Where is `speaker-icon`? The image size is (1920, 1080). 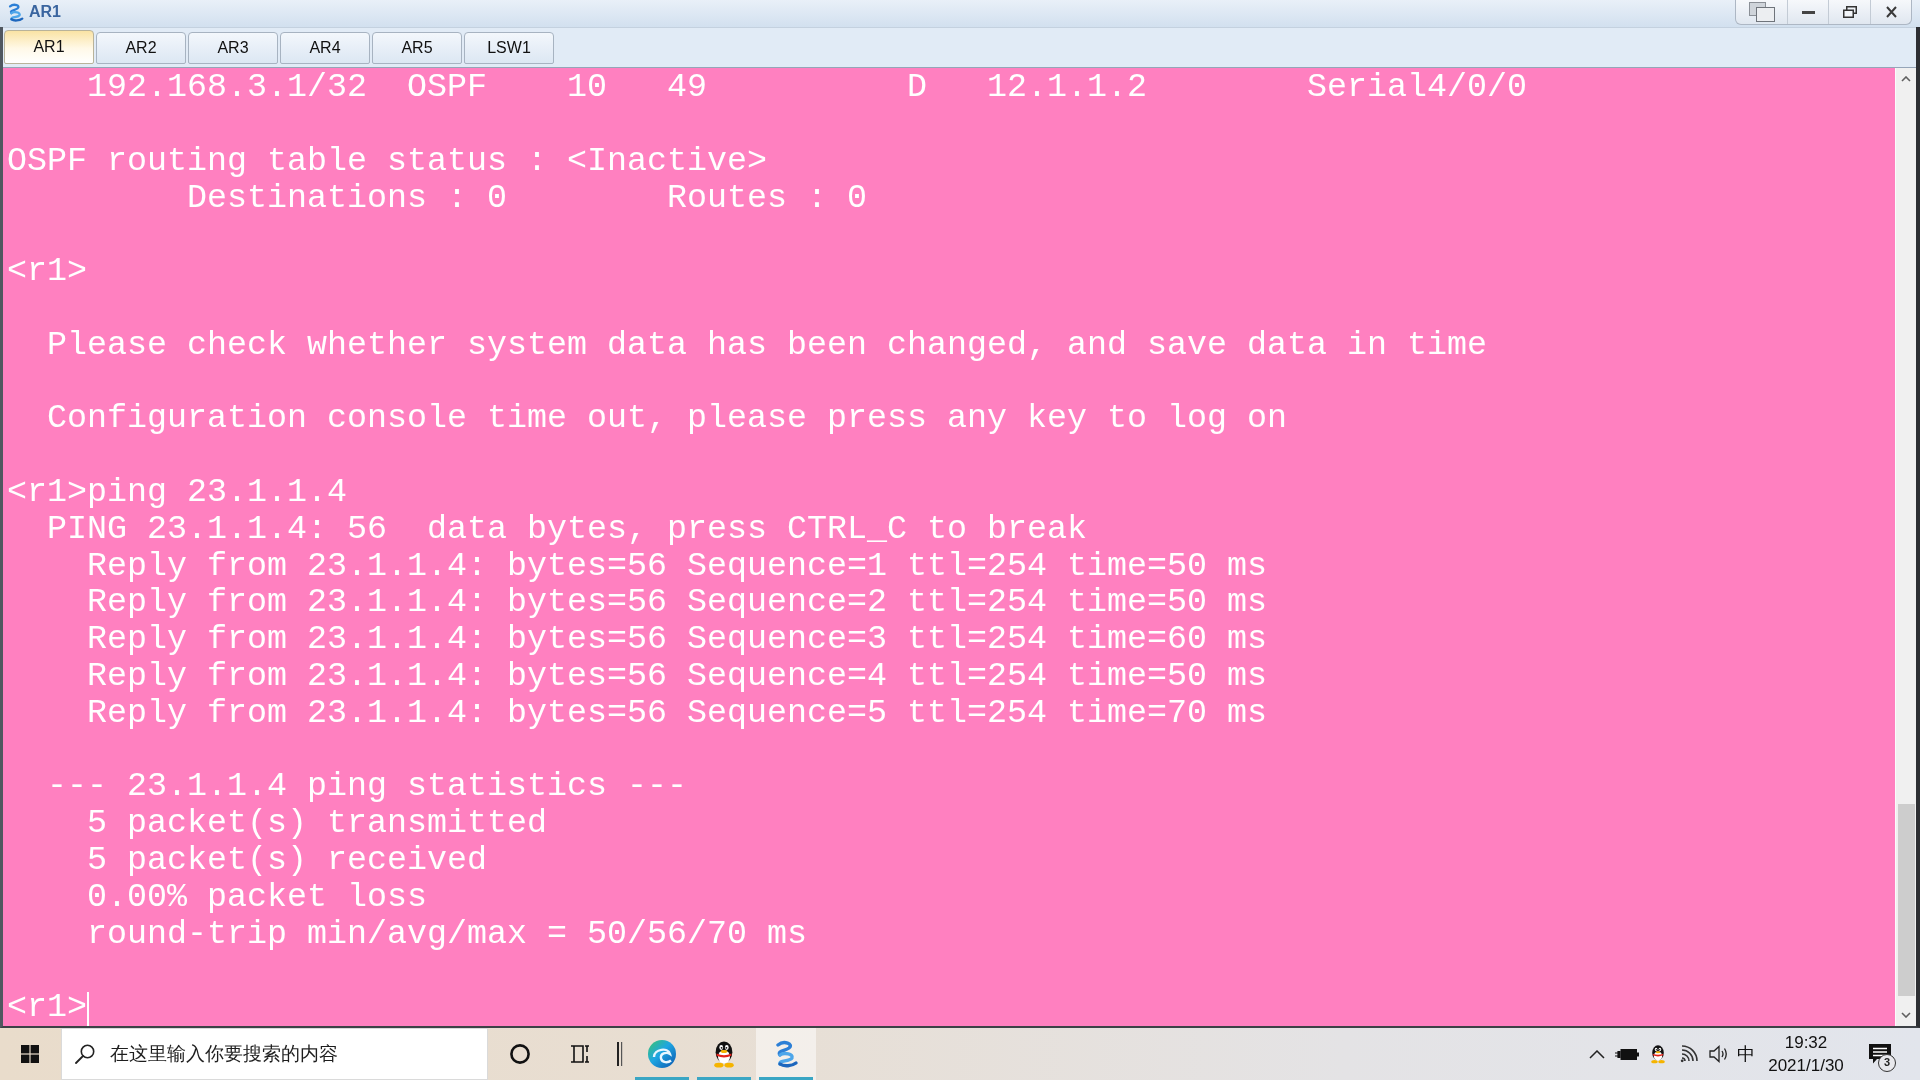
speaker-icon is located at coordinates (1718, 1054).